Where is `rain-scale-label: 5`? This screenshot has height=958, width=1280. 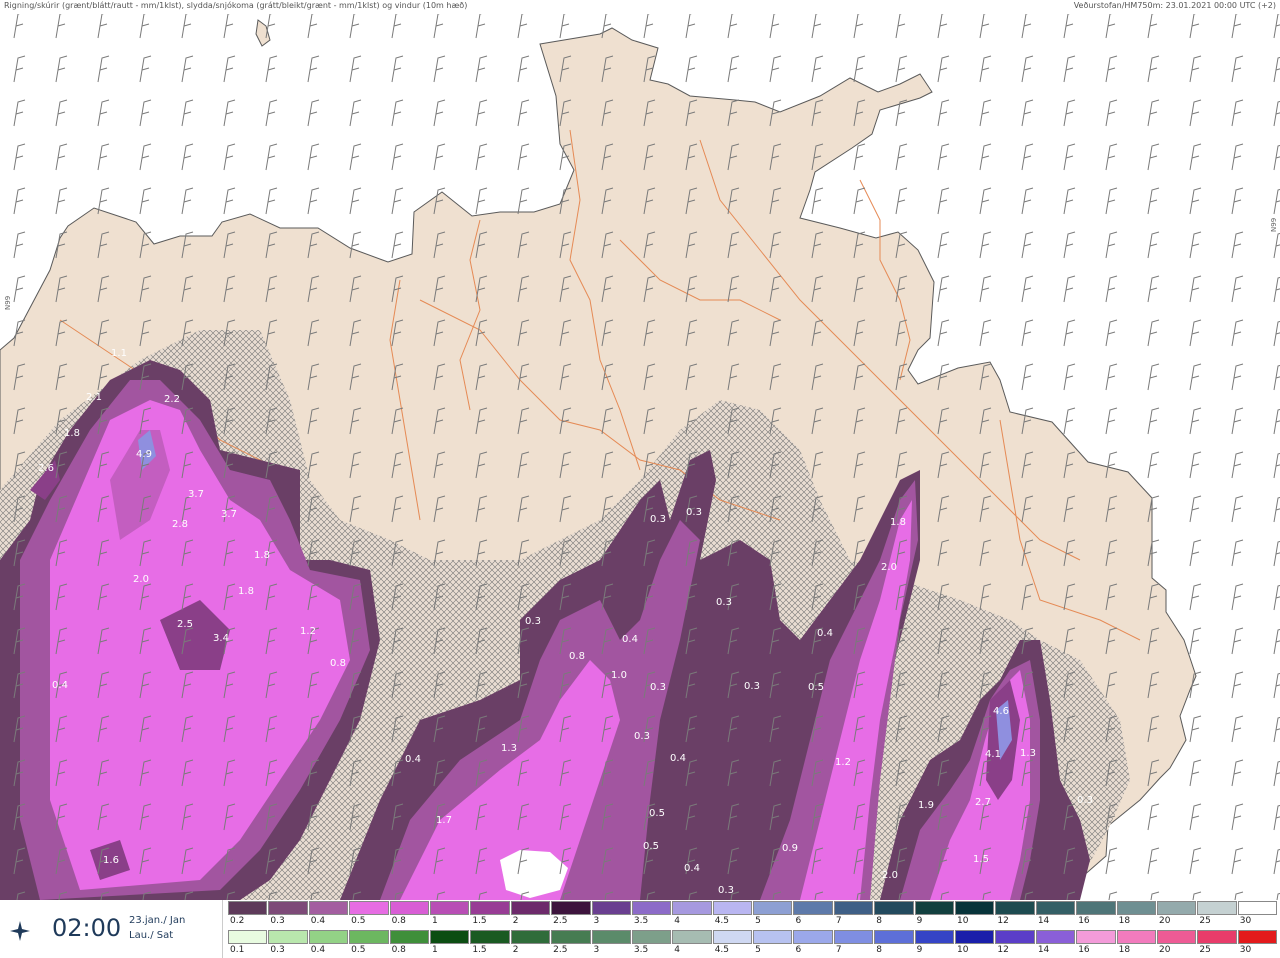
rain-scale-label: 5 is located at coordinates (758, 950).